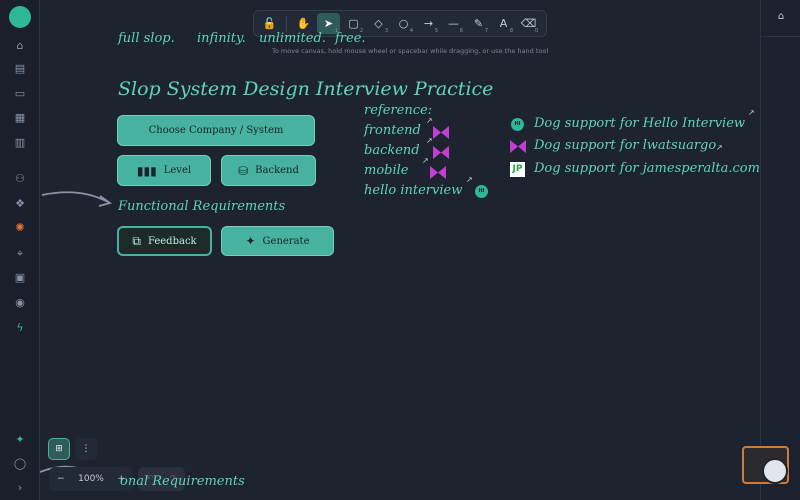 Image resolution: width=800 pixels, height=500 pixels. I want to click on shortcut-number: 6, so click(461, 31).